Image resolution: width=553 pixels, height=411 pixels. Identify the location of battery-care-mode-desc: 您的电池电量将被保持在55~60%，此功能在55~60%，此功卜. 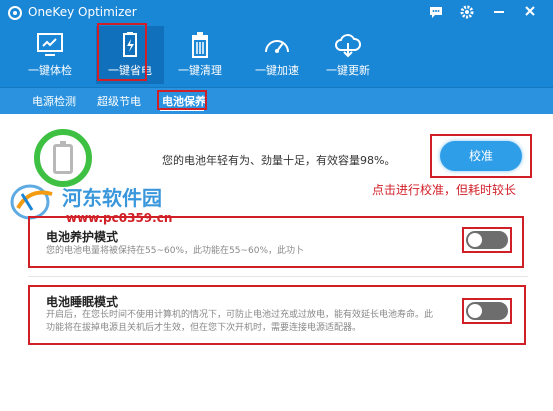
(175, 251).